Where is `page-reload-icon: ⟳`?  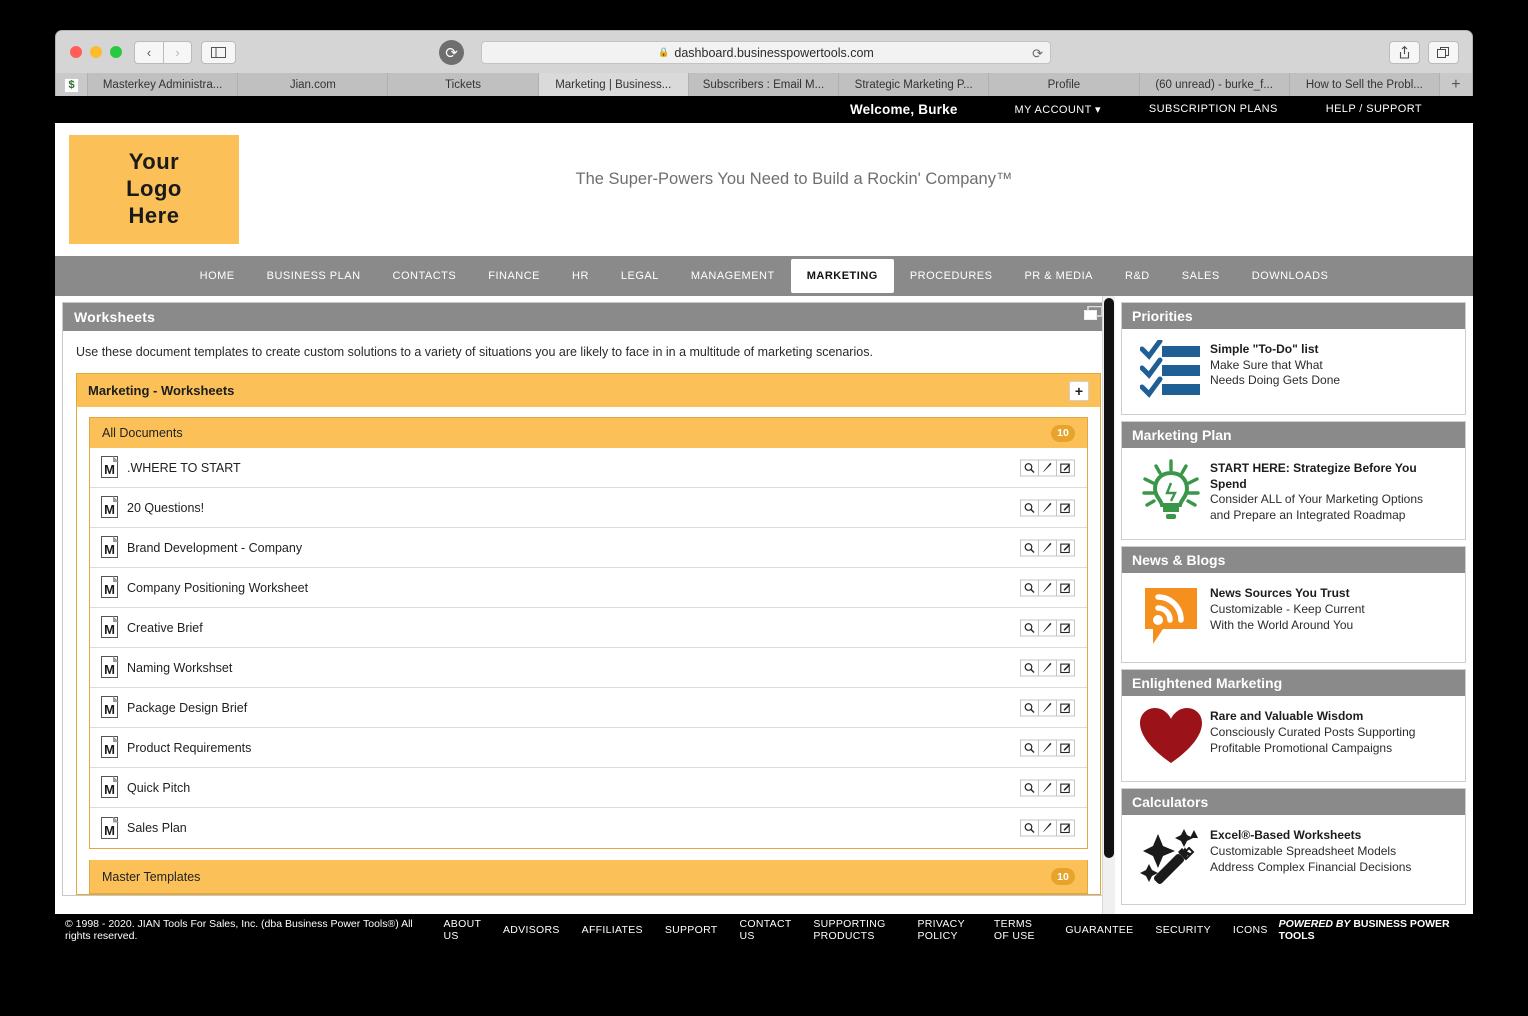
page-reload-icon: ⟳ is located at coordinates (1037, 54).